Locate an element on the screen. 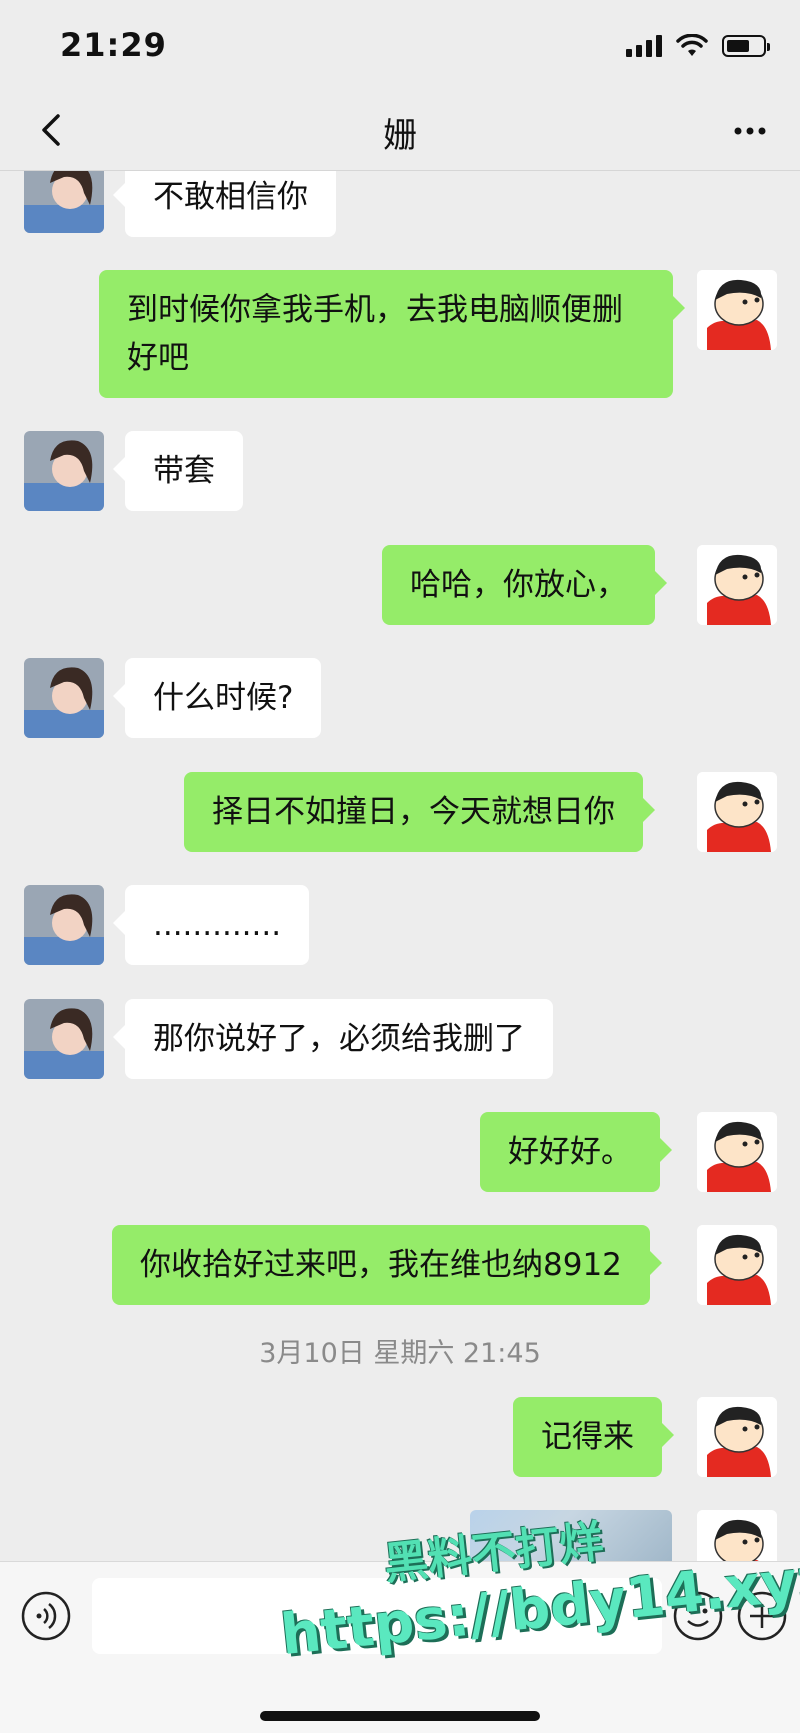  message-bubble-sent: 择日不如撞日，今天就想日你 is located at coordinates (419, 812).